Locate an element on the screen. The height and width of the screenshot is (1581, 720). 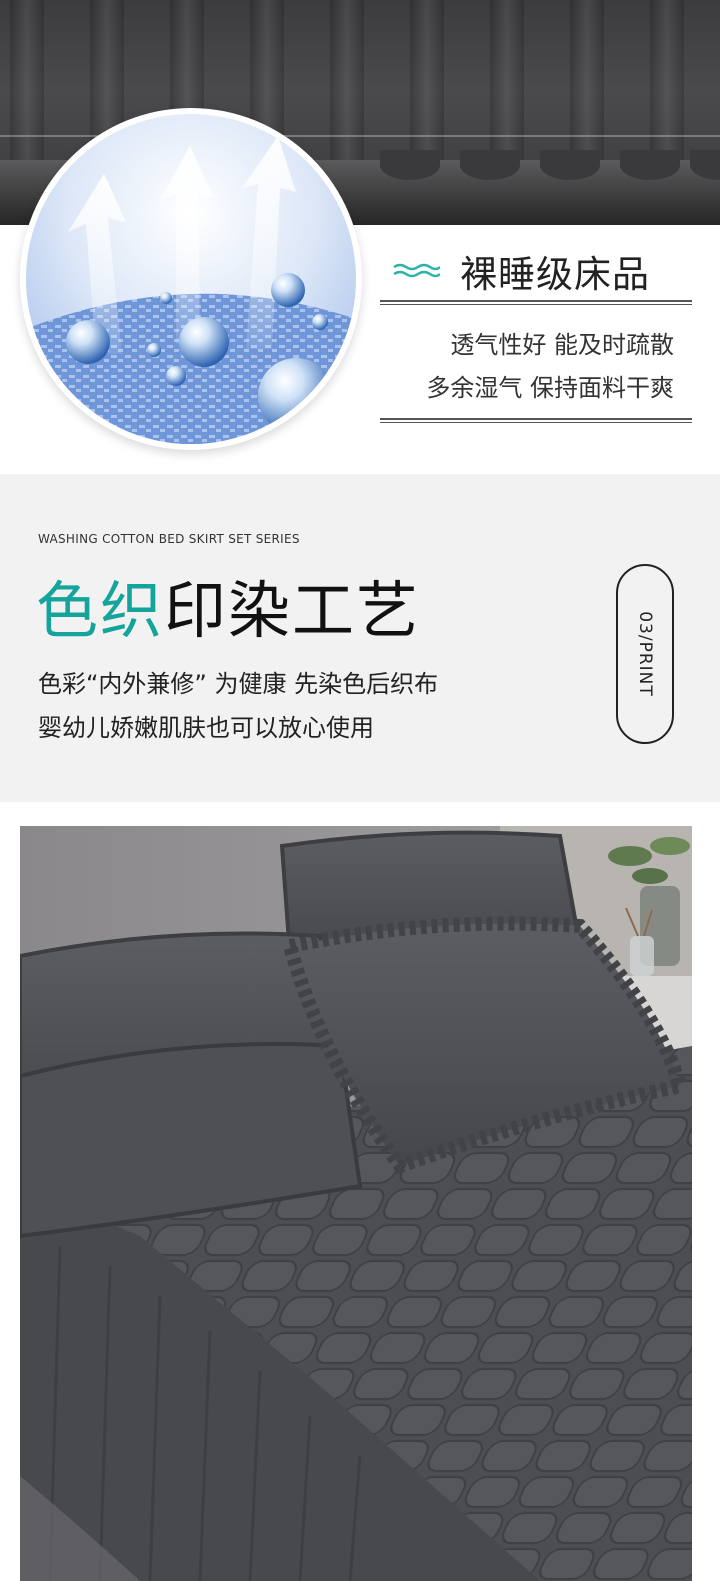
section-number-text: 03/PRINT is located at coordinates (645, 654).